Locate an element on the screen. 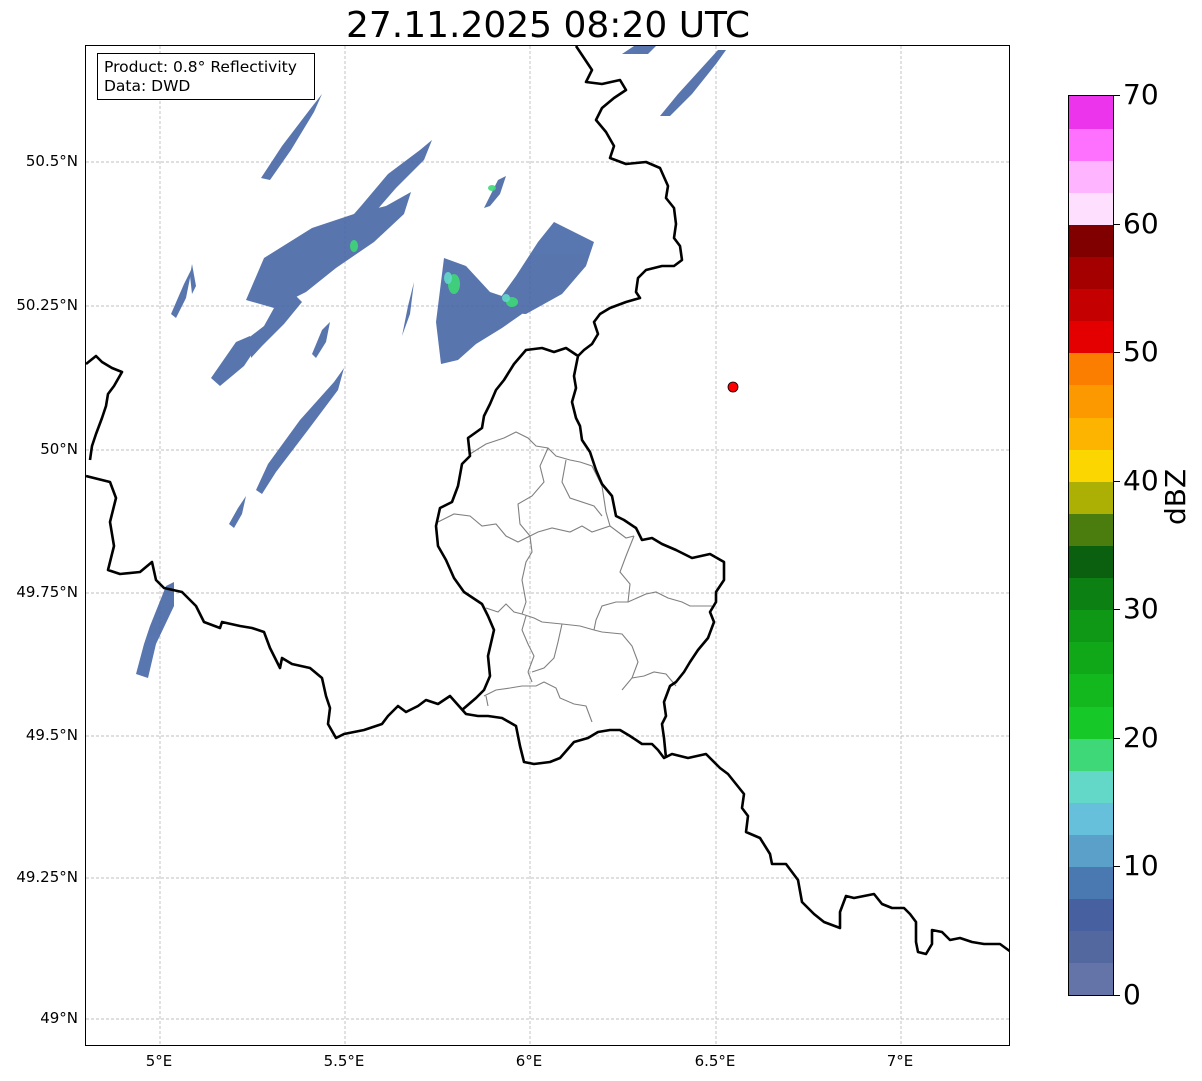  lon-label: 5°E is located at coordinates (159, 1061).